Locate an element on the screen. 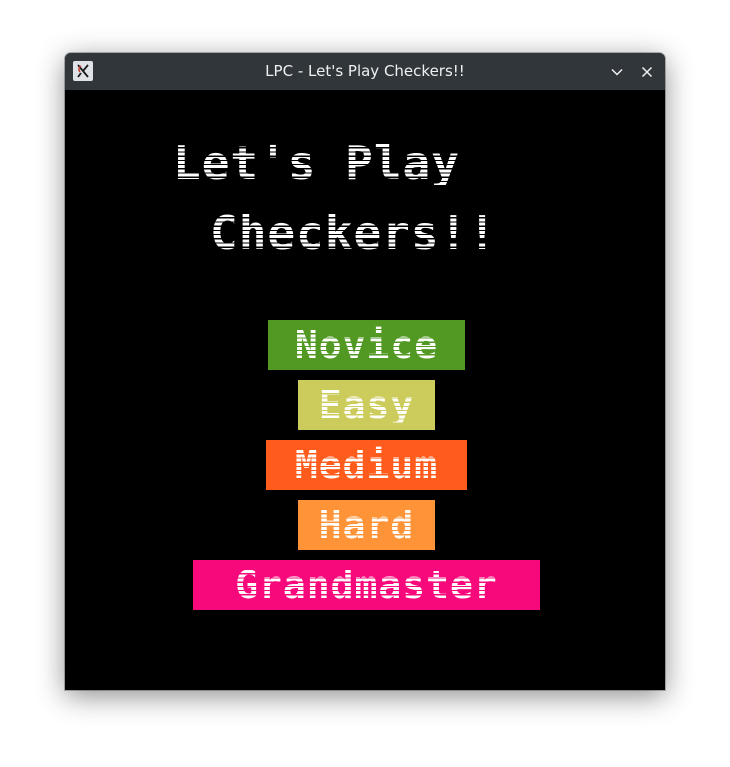 Image resolution: width=730 pixels, height=767 pixels. easy-label: Easy is located at coordinates (366, 405).